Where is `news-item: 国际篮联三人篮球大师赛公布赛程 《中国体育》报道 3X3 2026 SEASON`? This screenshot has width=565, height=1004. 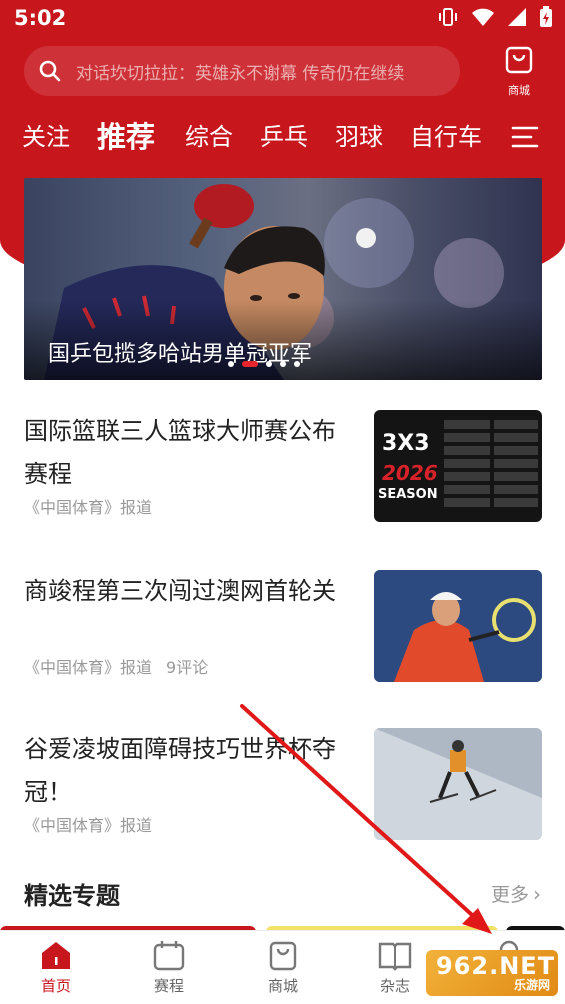 news-item: 国际篮联三人篮球大师赛公布赛程 《中国体育》报道 3X3 2026 SEASON is located at coordinates (283, 469).